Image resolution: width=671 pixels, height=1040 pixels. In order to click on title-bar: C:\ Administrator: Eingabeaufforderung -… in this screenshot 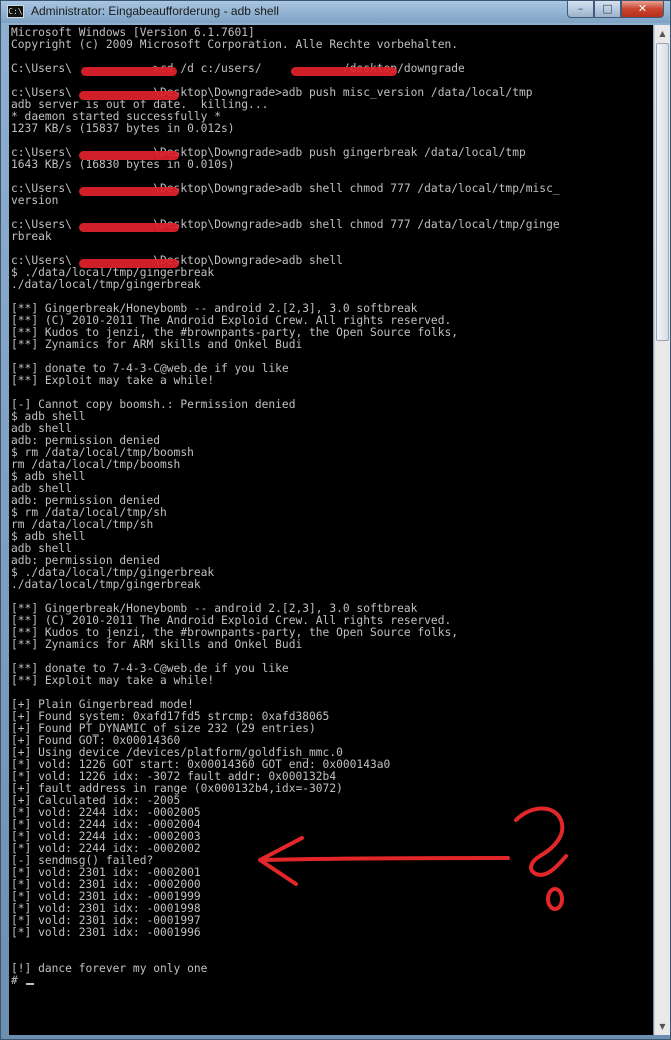, I will do `click(335, 12)`.